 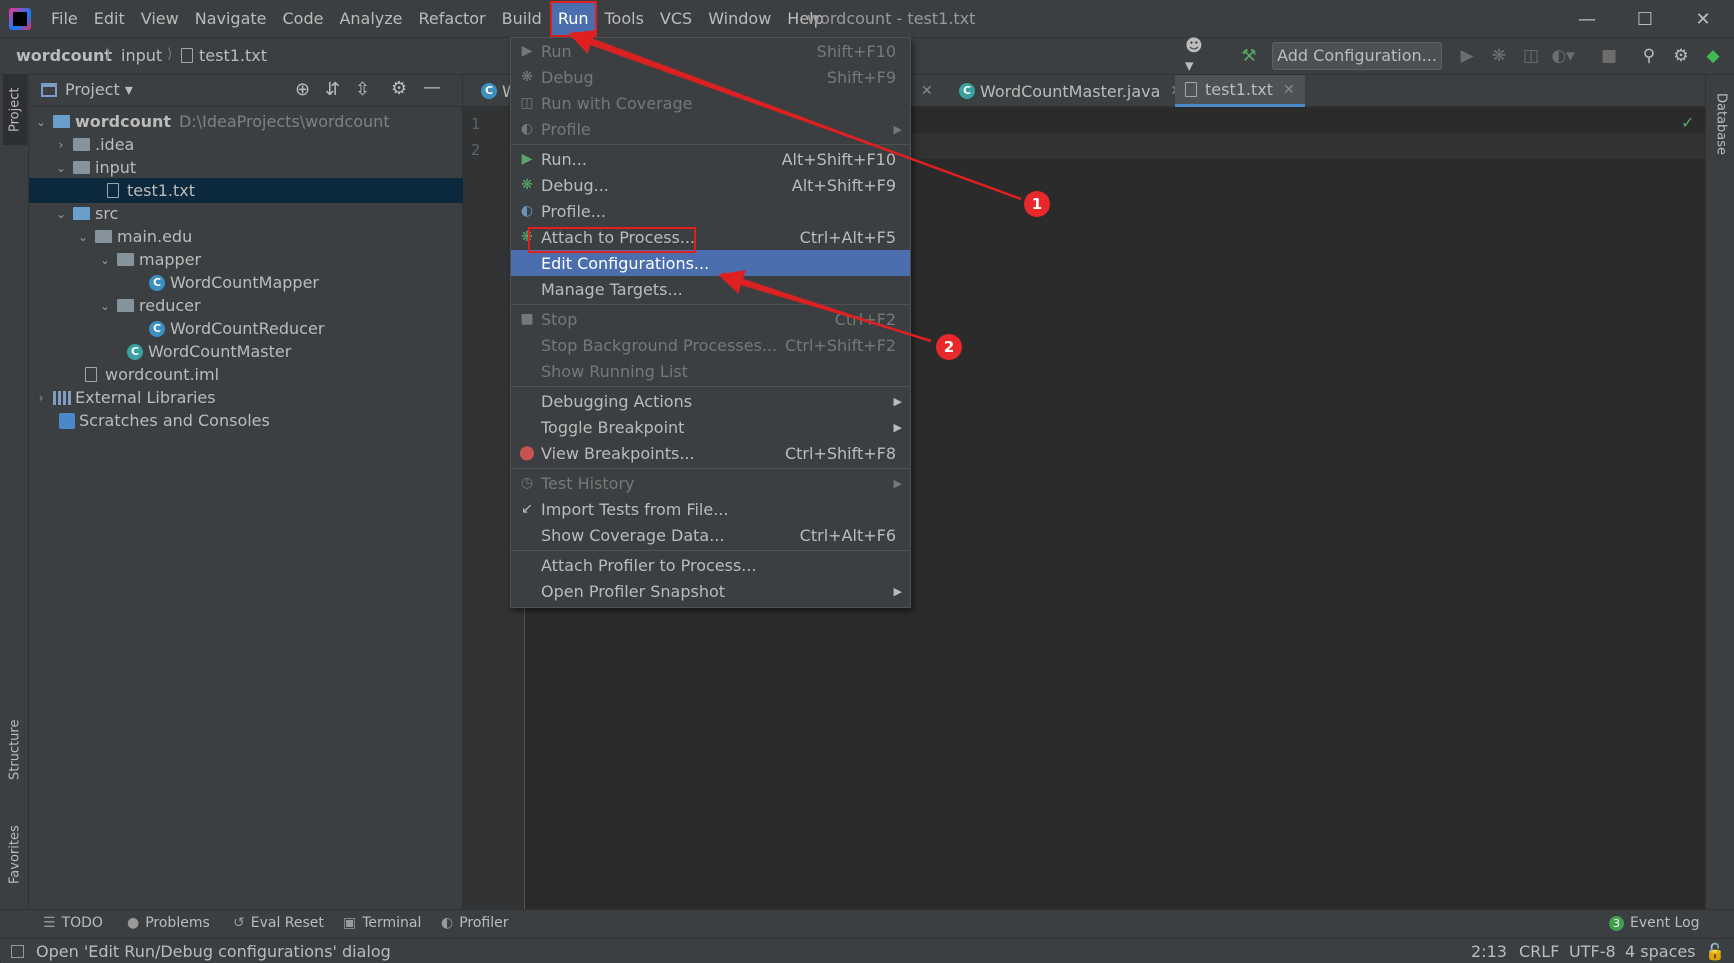 What do you see at coordinates (967, 91) in the screenshot?
I see `java-main-class-icon: C` at bounding box center [967, 91].